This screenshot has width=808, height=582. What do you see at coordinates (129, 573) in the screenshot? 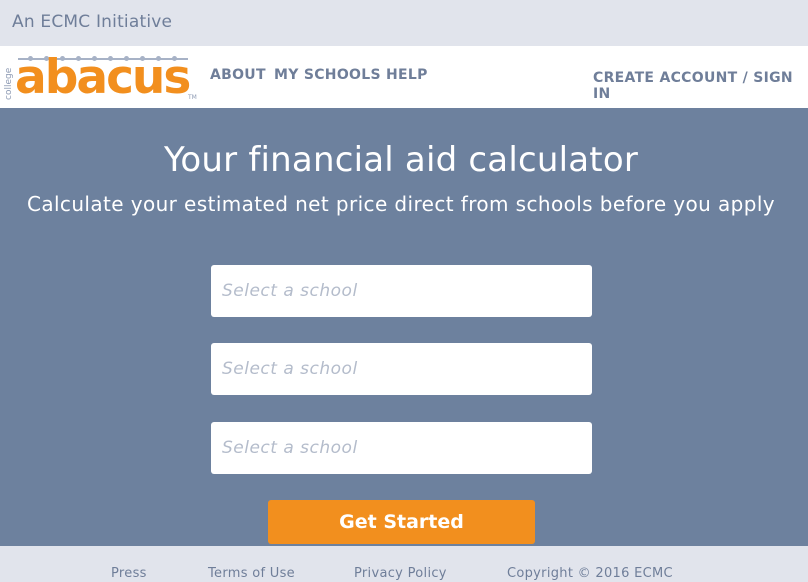
I see `footer-link-press: Press` at bounding box center [129, 573].